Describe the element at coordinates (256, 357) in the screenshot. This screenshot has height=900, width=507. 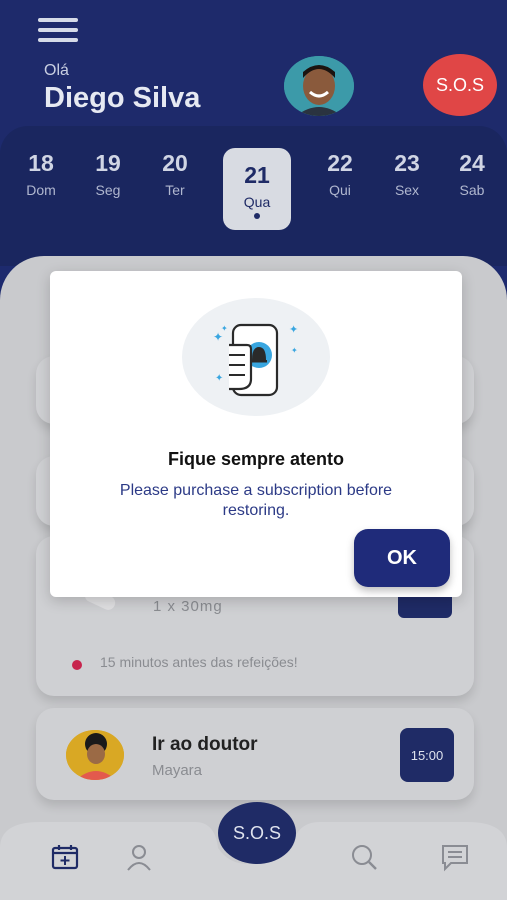
I see `notification-bell-illustration-icon: ✦ ✦ ✦ ✦ ✦` at that location.